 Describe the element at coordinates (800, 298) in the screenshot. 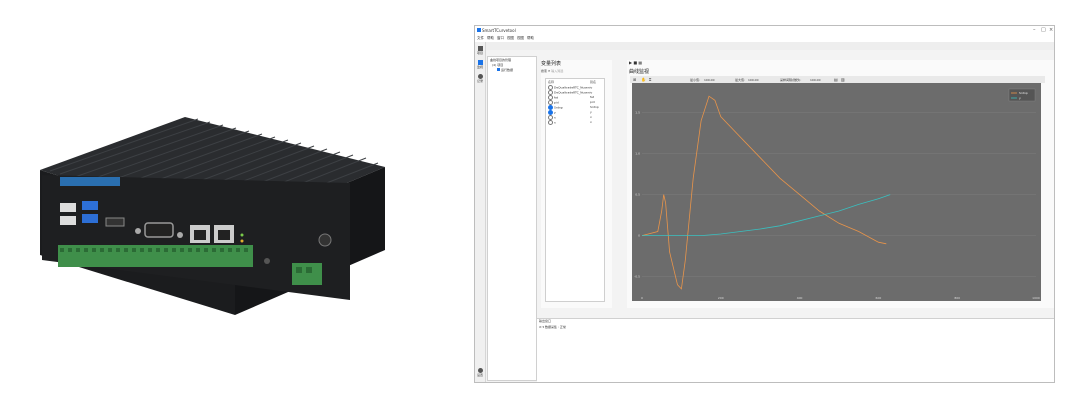

I see `x-tick-label: 400` at that location.